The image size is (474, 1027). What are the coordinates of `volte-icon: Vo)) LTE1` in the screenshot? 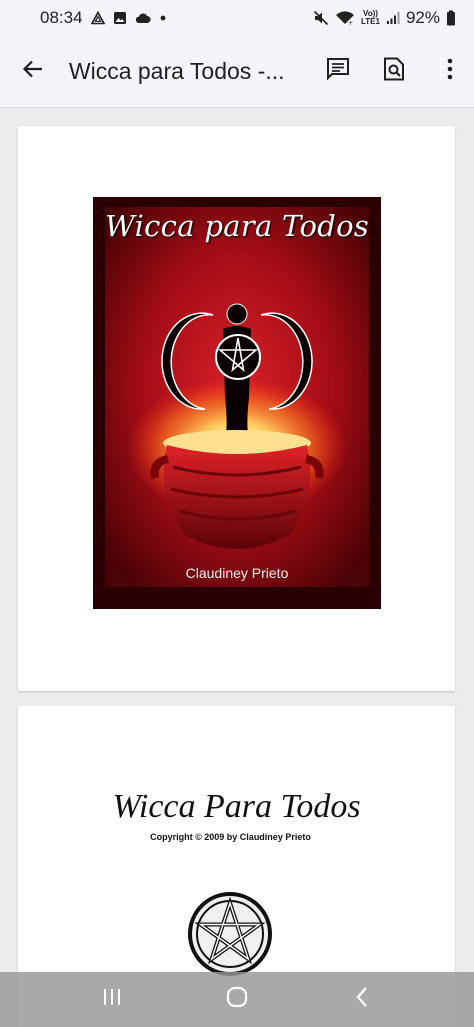 It's located at (370, 18).